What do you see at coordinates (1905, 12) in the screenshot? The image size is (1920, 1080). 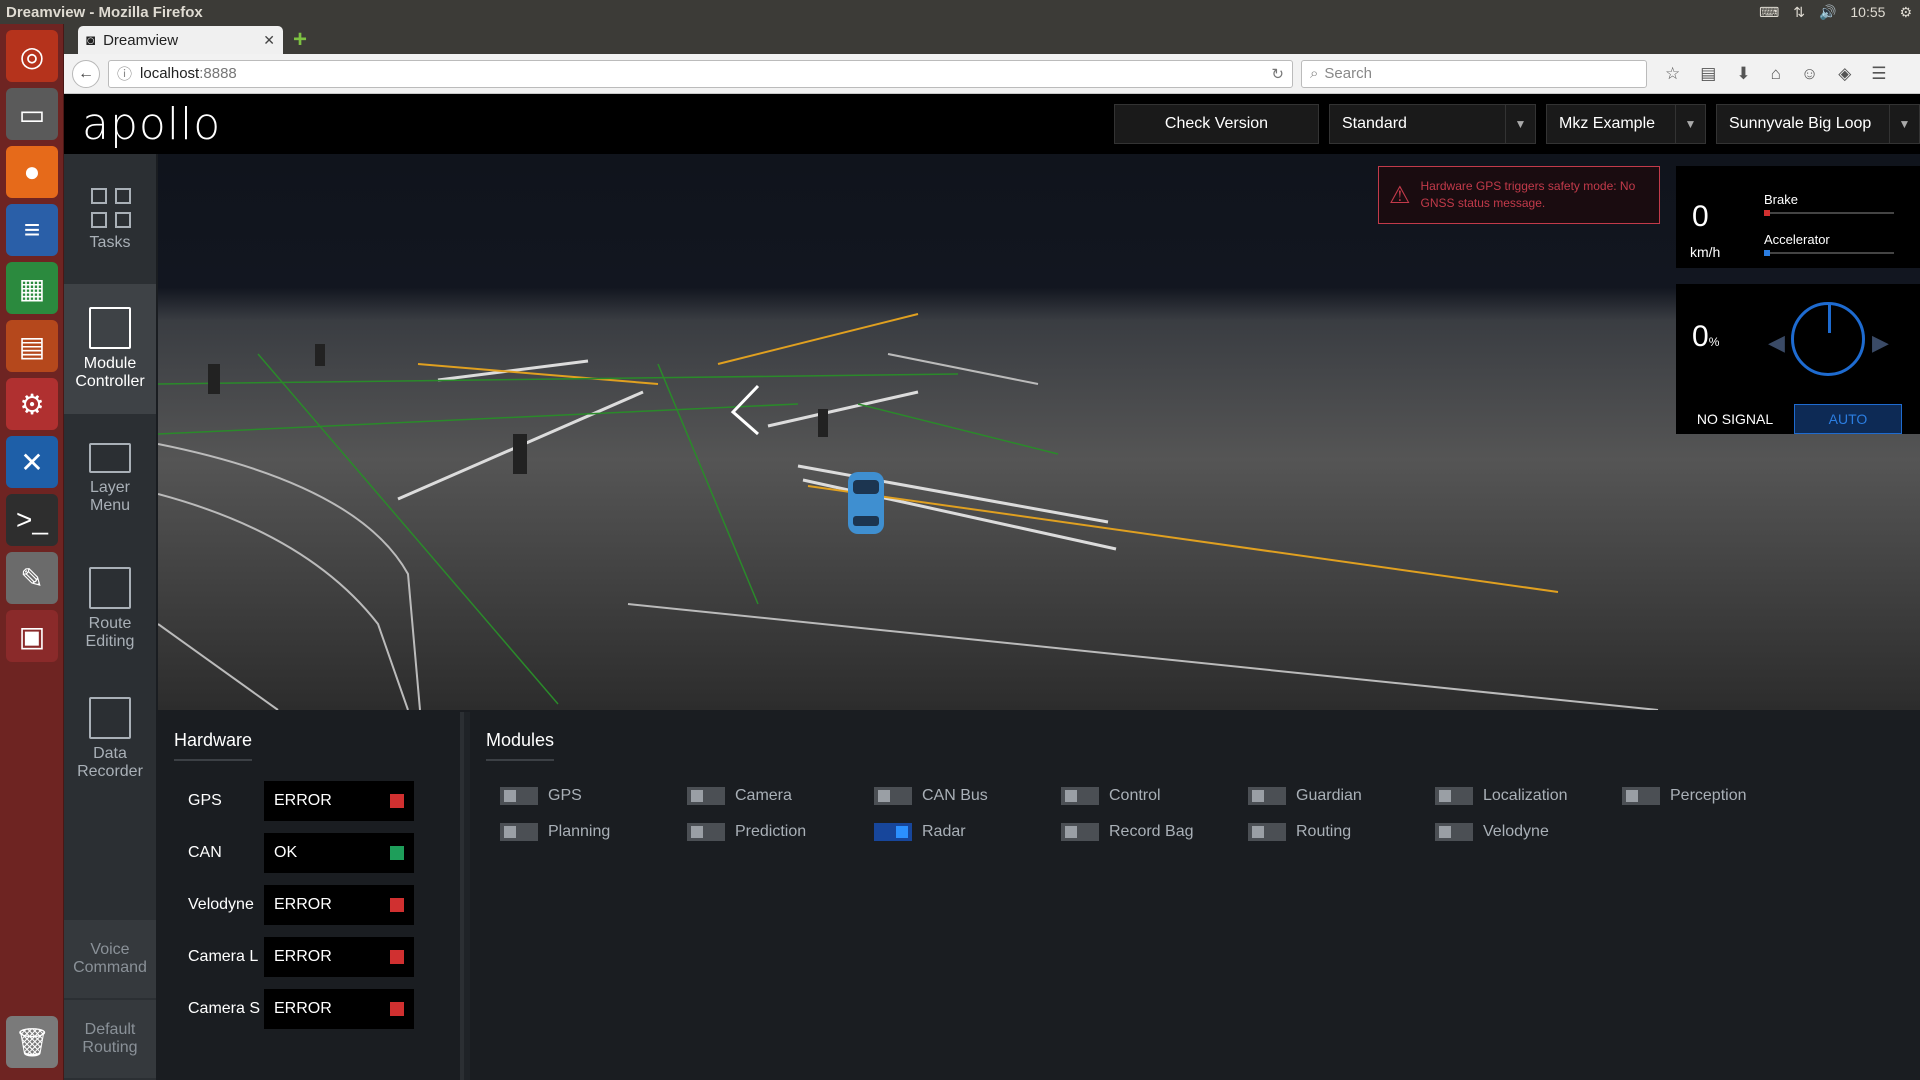 I see `settings-gear-icon: ⚙` at bounding box center [1905, 12].